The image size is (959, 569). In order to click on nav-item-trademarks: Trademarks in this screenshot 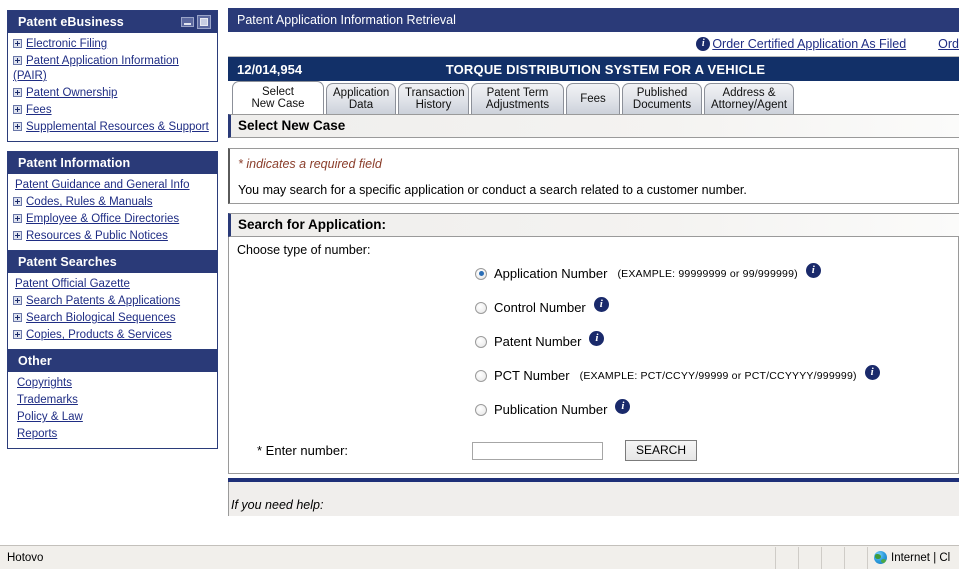, I will do `click(114, 400)`.